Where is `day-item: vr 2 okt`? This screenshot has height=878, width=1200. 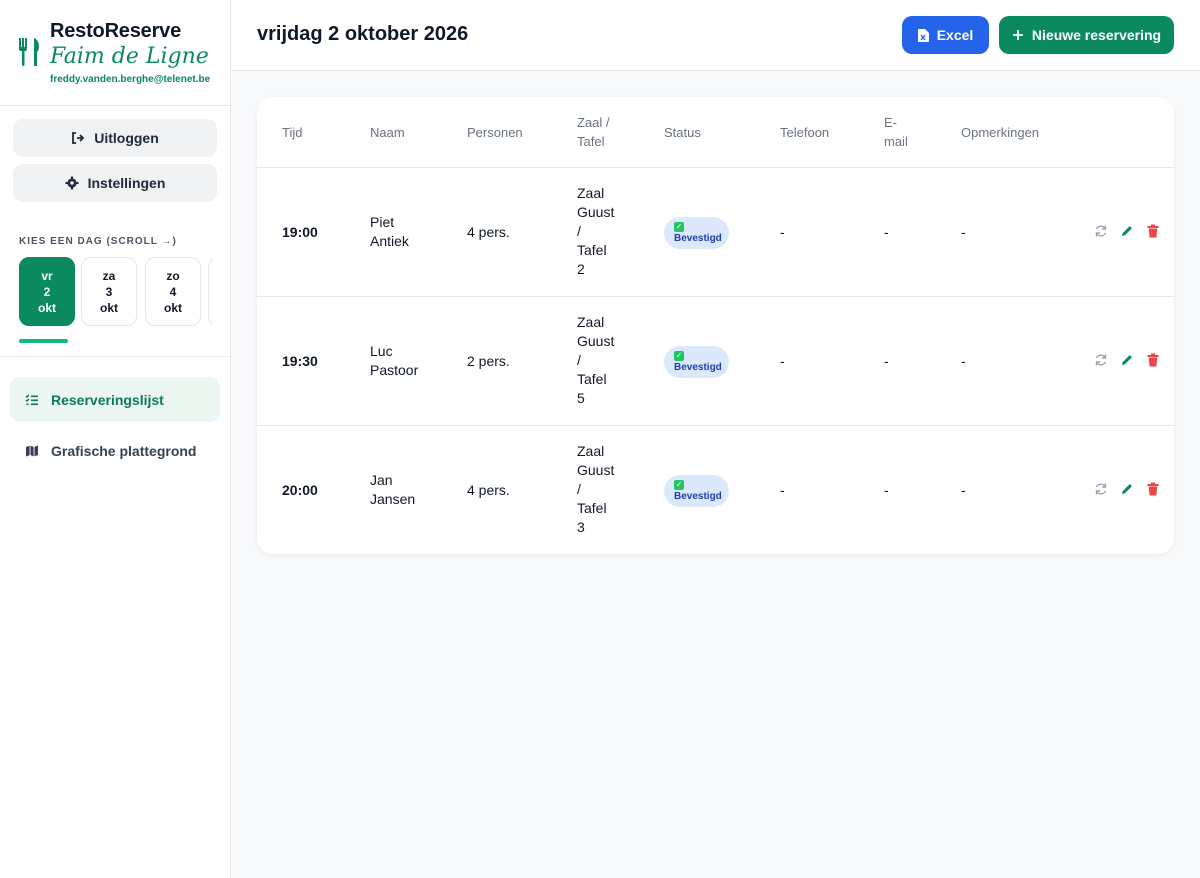 day-item: vr 2 okt is located at coordinates (47, 291).